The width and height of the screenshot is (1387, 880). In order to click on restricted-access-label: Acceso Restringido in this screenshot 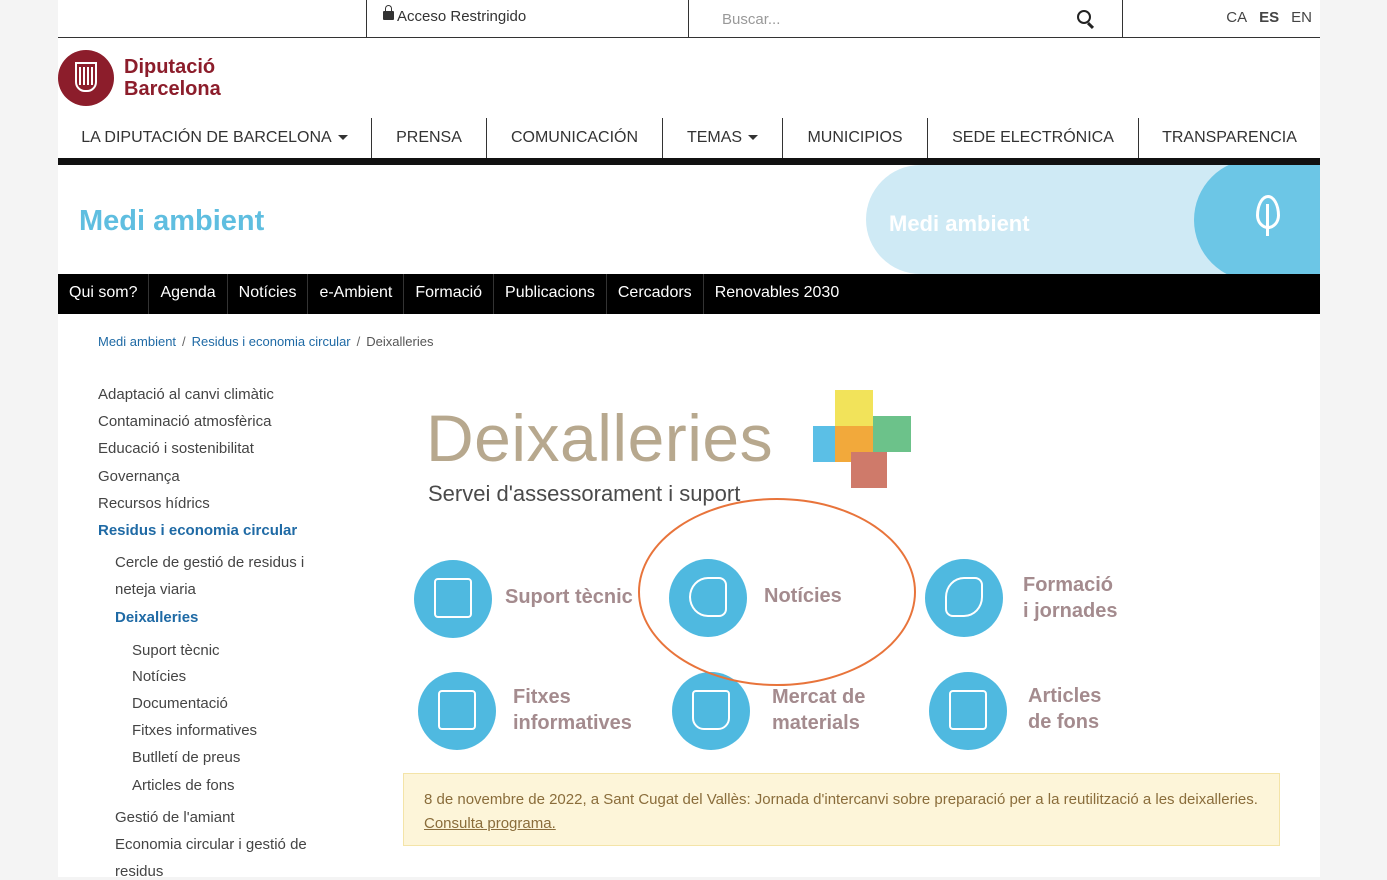, I will do `click(462, 16)`.